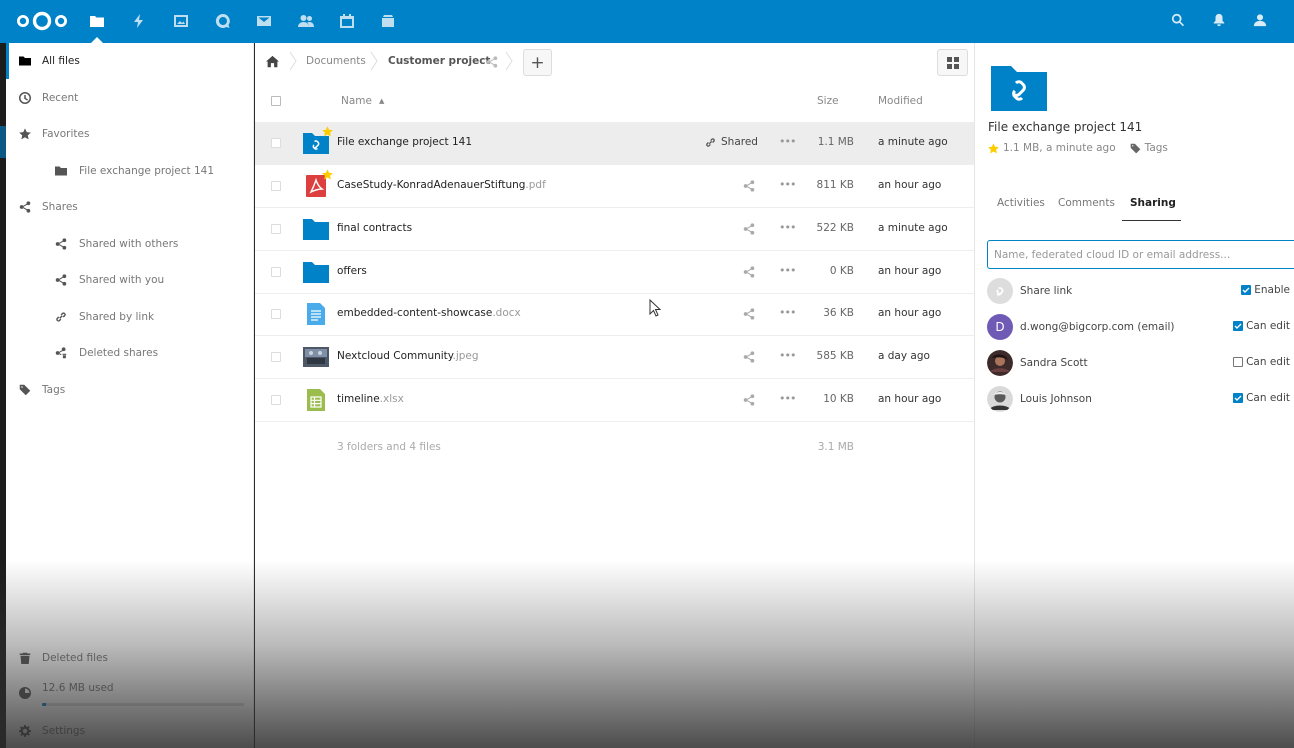 The height and width of the screenshot is (748, 1294). What do you see at coordinates (316, 314) in the screenshot?
I see `document-file-icon` at bounding box center [316, 314].